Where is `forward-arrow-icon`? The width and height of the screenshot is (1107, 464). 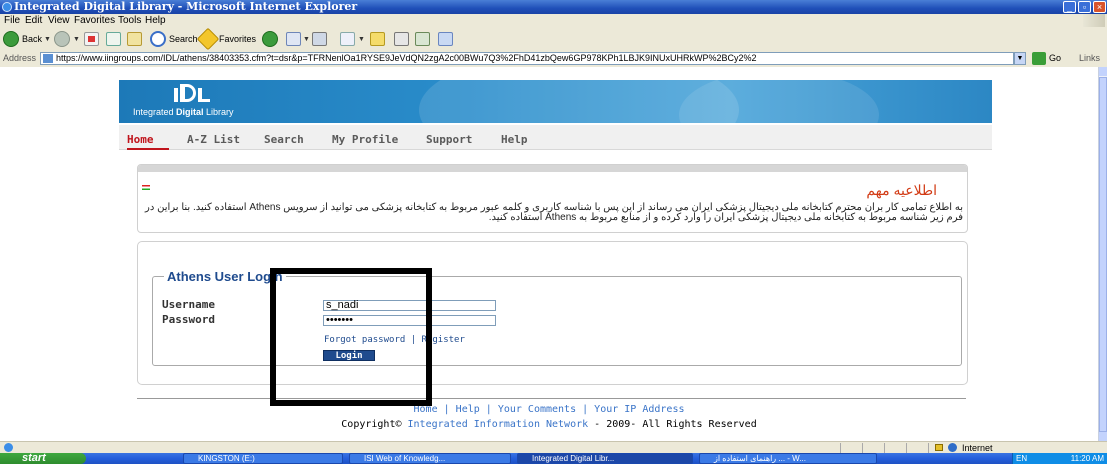 forward-arrow-icon is located at coordinates (62, 39).